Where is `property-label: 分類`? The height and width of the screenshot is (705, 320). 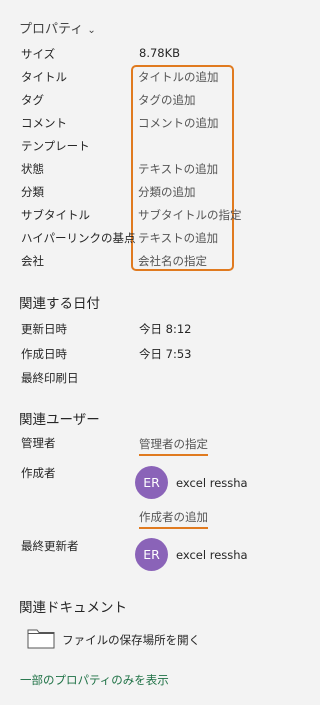 property-label: 分類 is located at coordinates (32, 192).